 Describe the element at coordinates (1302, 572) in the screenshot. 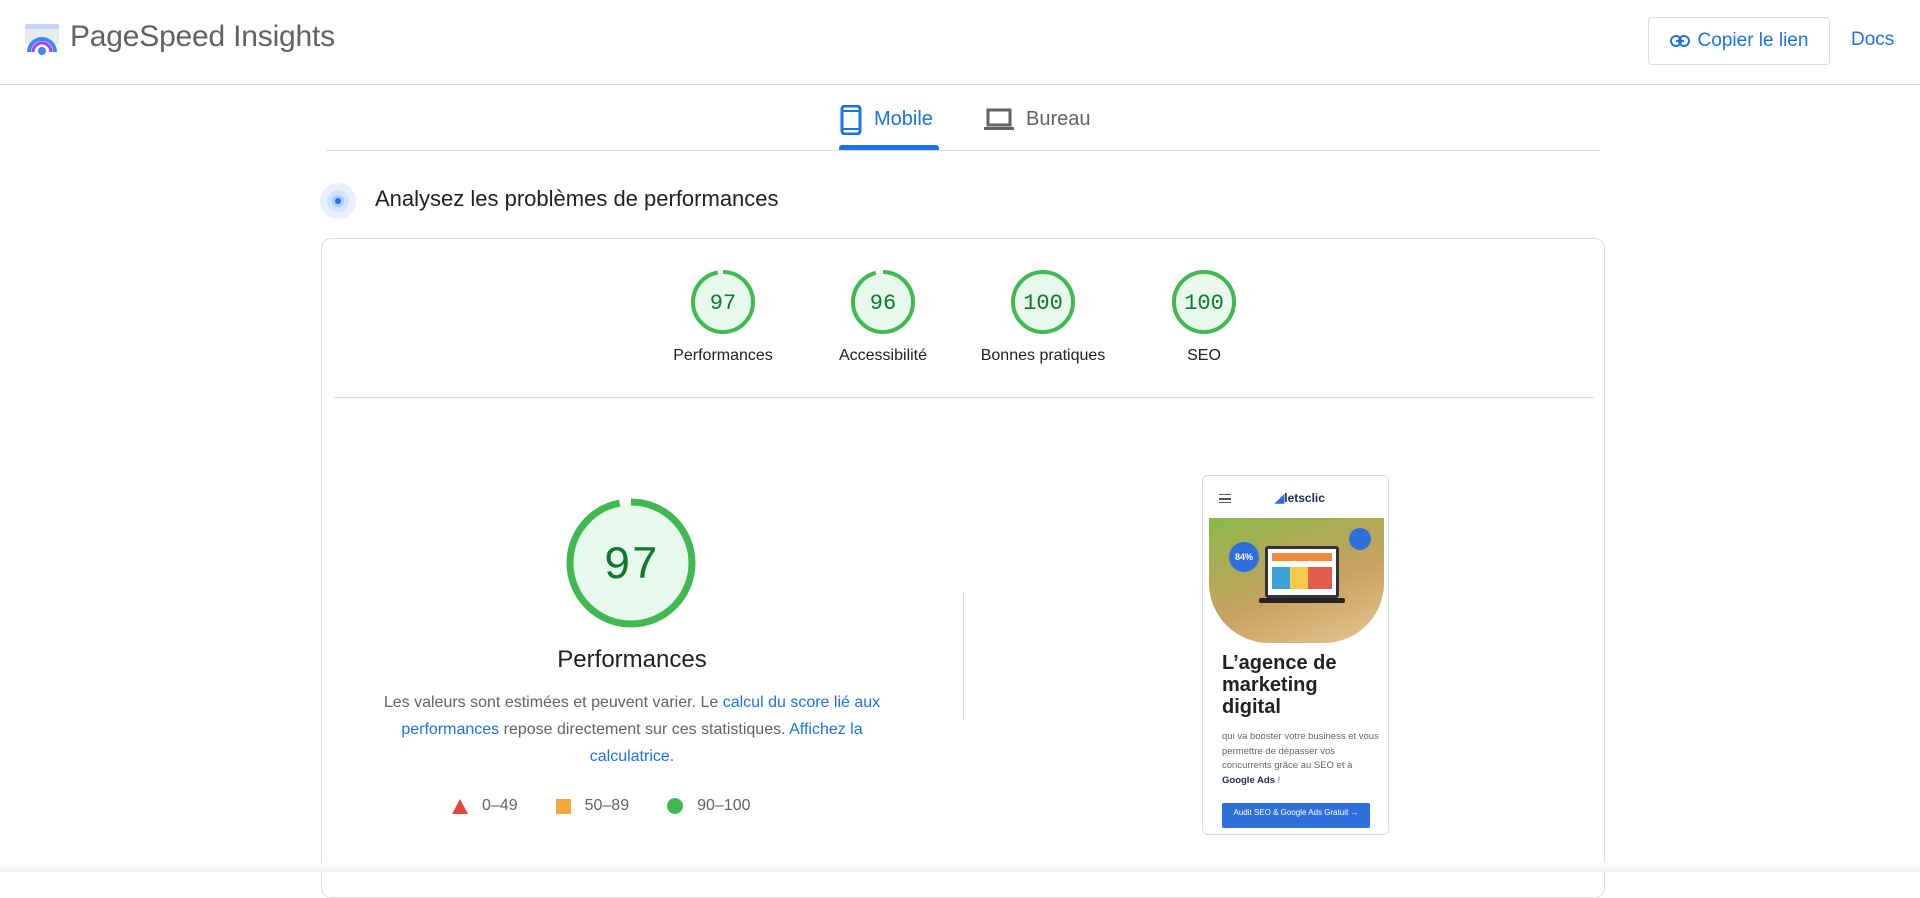

I see `laptop-illustration` at that location.